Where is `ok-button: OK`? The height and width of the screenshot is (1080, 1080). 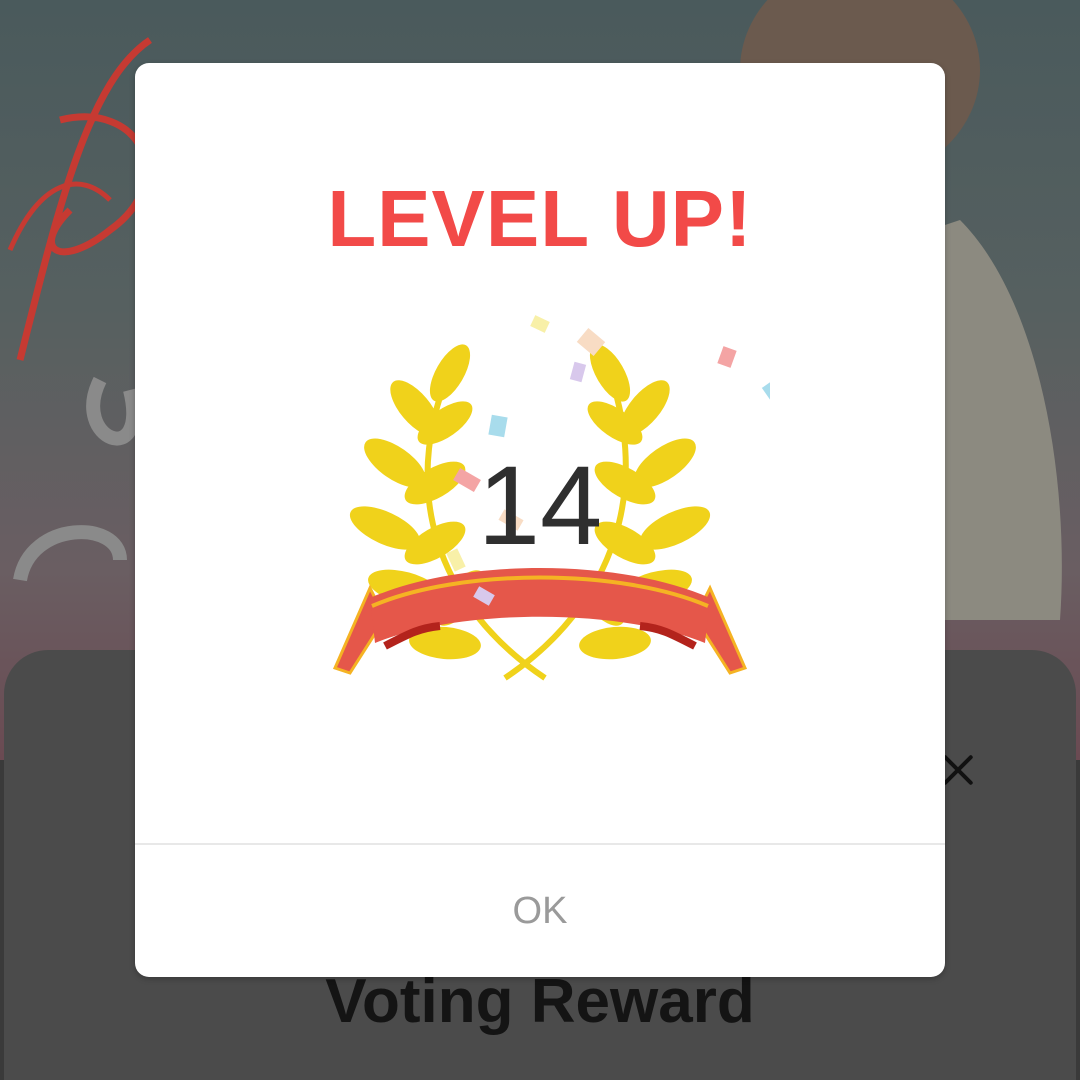 ok-button: OK is located at coordinates (540, 911).